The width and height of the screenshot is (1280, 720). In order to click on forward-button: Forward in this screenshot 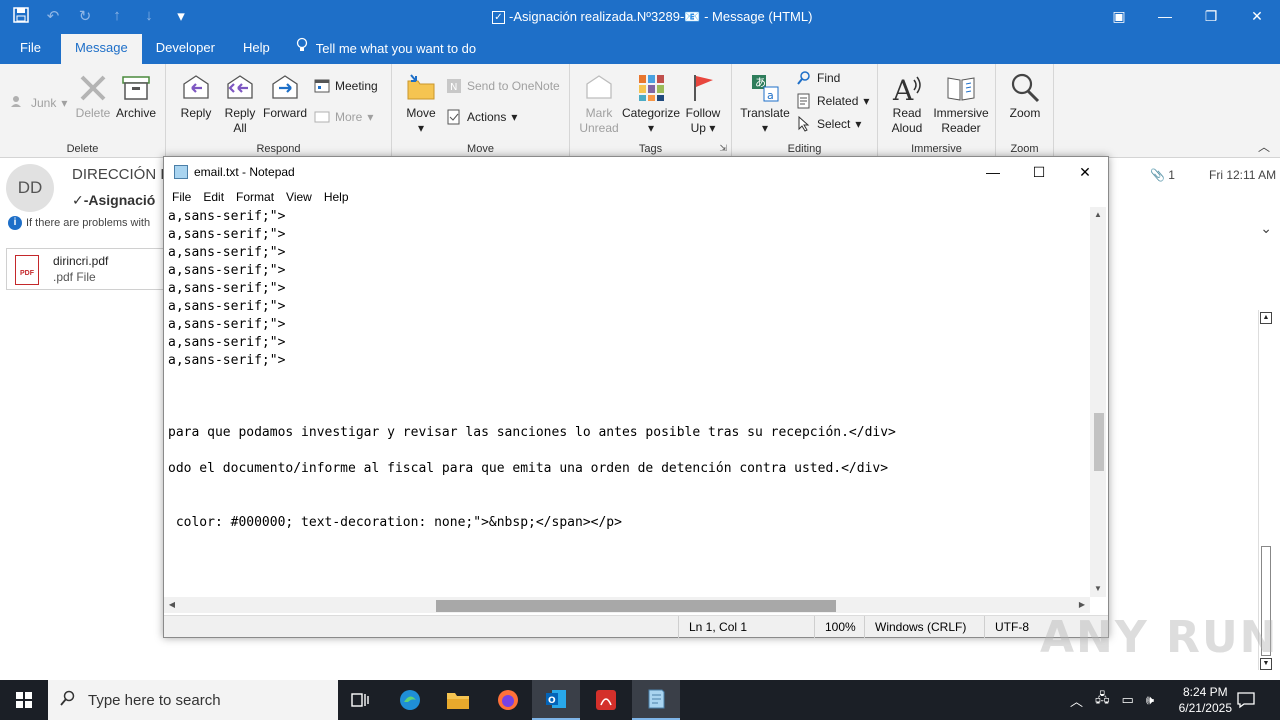, I will do `click(285, 96)`.